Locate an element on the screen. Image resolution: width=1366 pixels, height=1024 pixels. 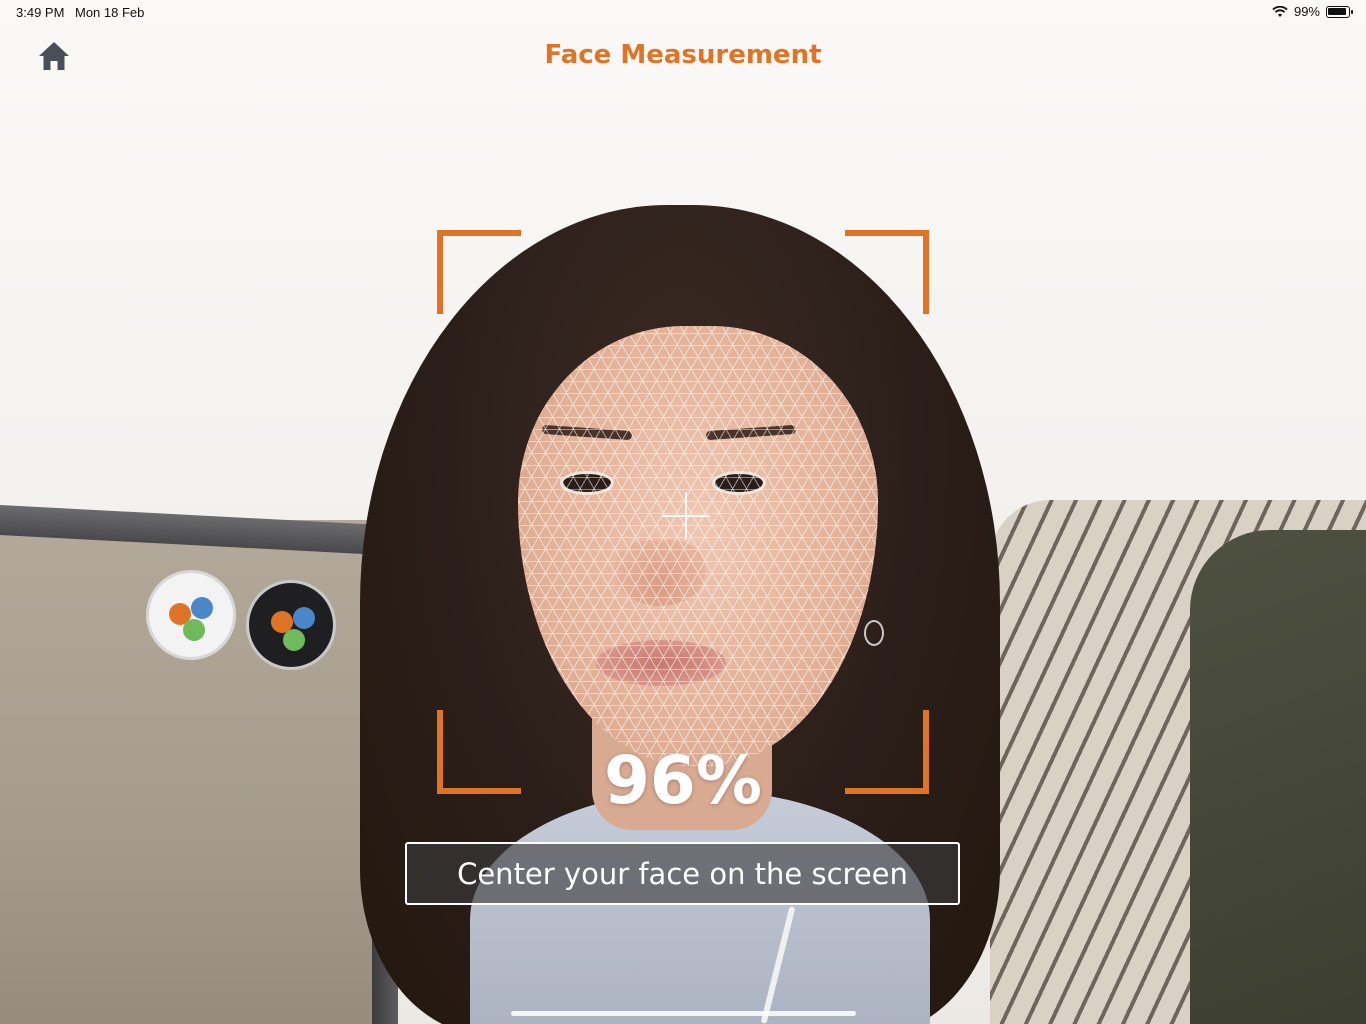
page-title: Face Measurement is located at coordinates (683, 55).